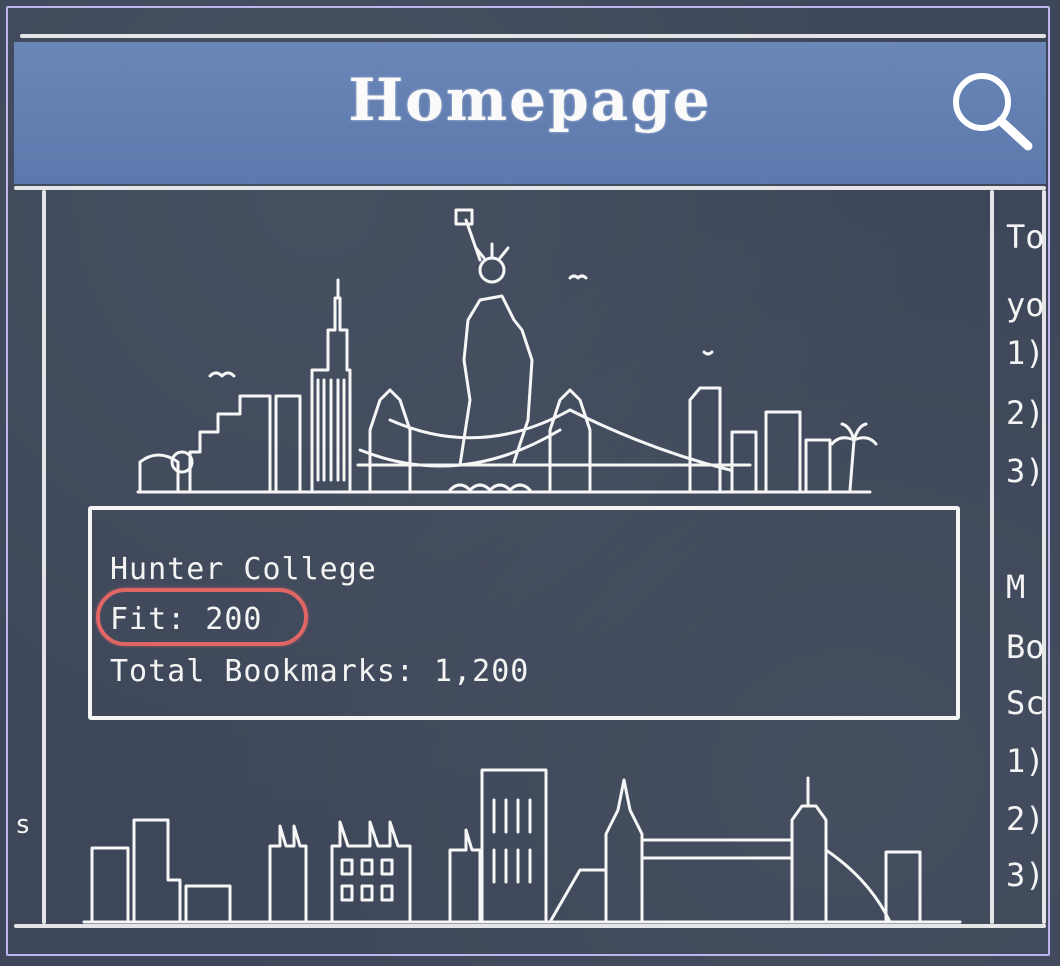  Describe the element at coordinates (1020, 555) in the screenshot. I see `right-side-panel: To yo 1) 2) 3) M Bo Sc 1) 2) 3)` at that location.